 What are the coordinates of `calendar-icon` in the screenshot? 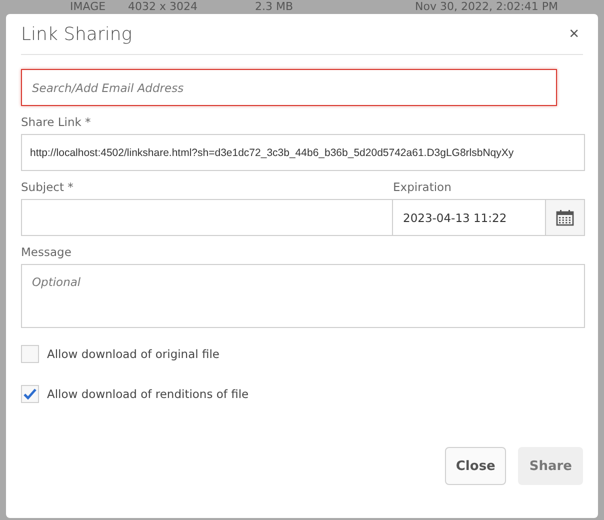 It's located at (565, 218).